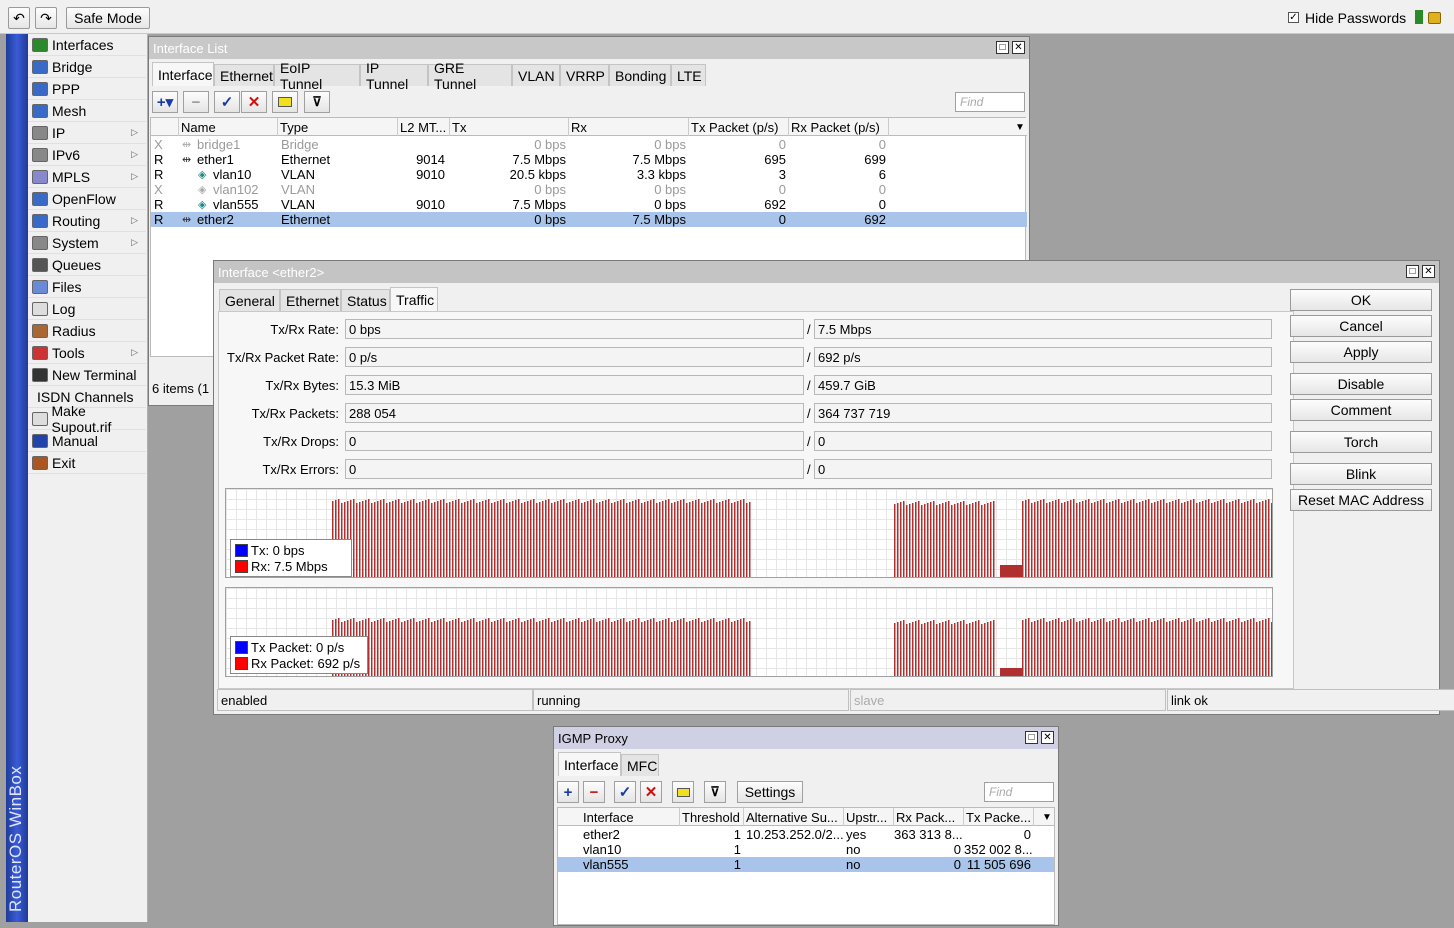 This screenshot has height=928, width=1454. What do you see at coordinates (87, 221) in the screenshot?
I see `sidebar-item-routing: Routing ▷` at bounding box center [87, 221].